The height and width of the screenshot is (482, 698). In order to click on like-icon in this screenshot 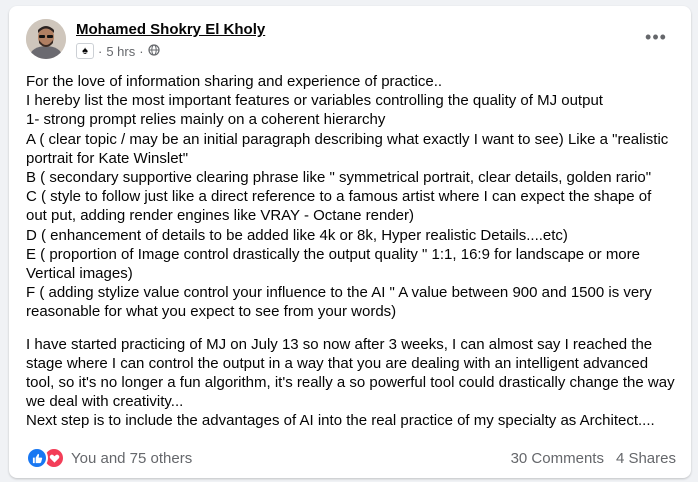, I will do `click(37, 458)`.